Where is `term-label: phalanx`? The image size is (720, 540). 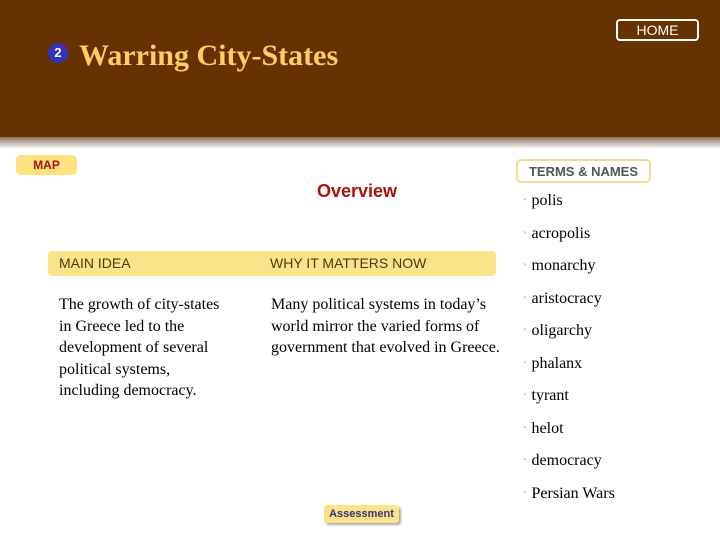
term-label: phalanx is located at coordinates (557, 363).